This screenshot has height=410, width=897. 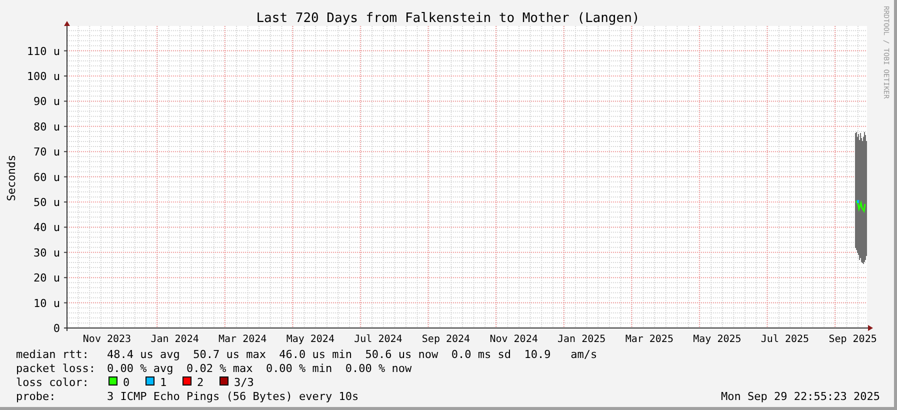 I want to click on x-axis-label: Sep 2024, so click(x=446, y=339).